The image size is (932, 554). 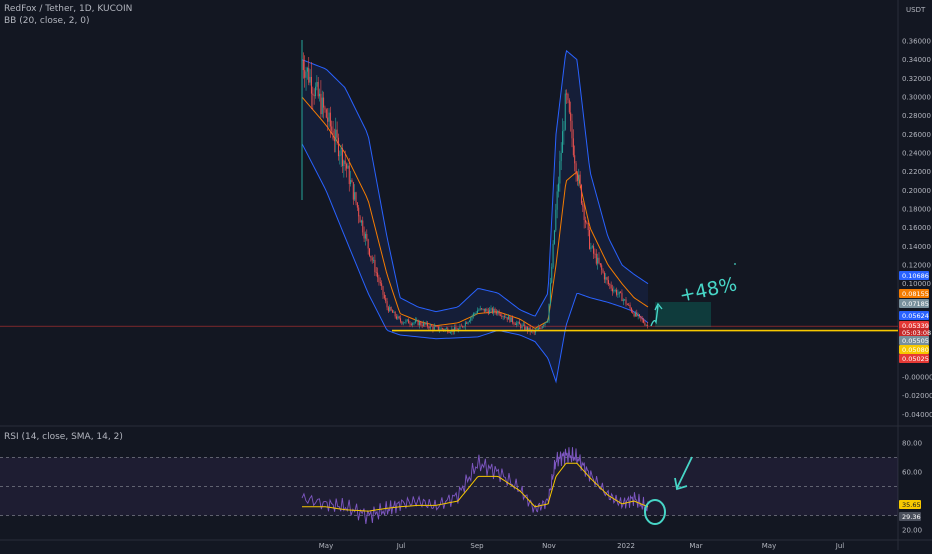 What do you see at coordinates (916, 135) in the screenshot?
I see `price-axis-label: 0.26000` at bounding box center [916, 135].